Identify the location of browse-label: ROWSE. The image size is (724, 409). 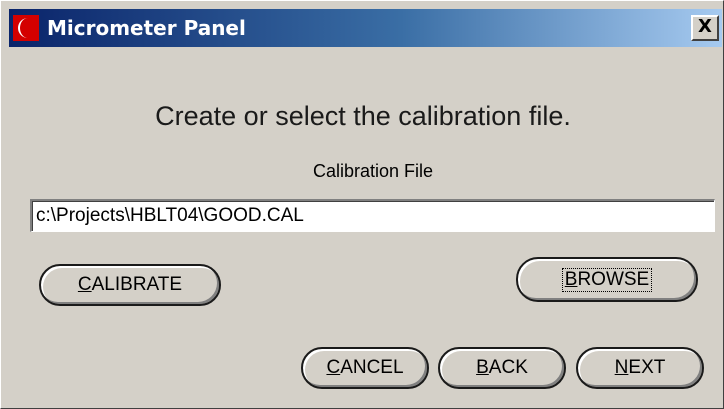
(613, 279).